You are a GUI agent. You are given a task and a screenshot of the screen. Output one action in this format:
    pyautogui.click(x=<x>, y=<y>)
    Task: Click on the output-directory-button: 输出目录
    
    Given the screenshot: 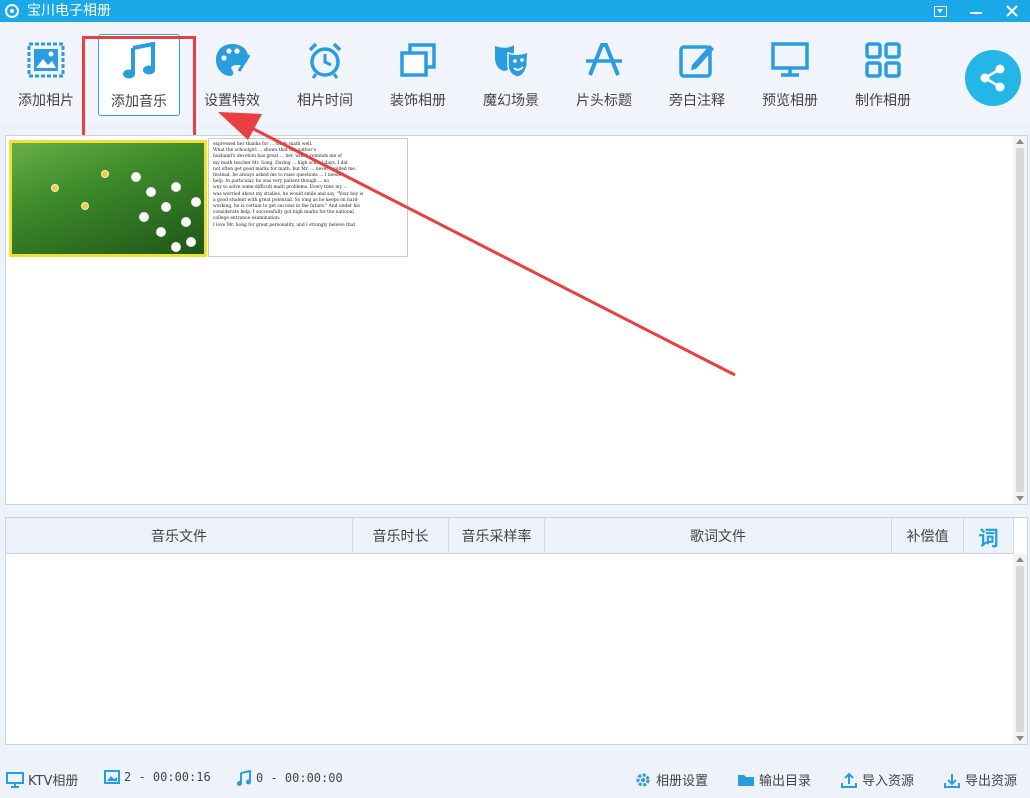 What is the action you would take?
    pyautogui.click(x=774, y=779)
    